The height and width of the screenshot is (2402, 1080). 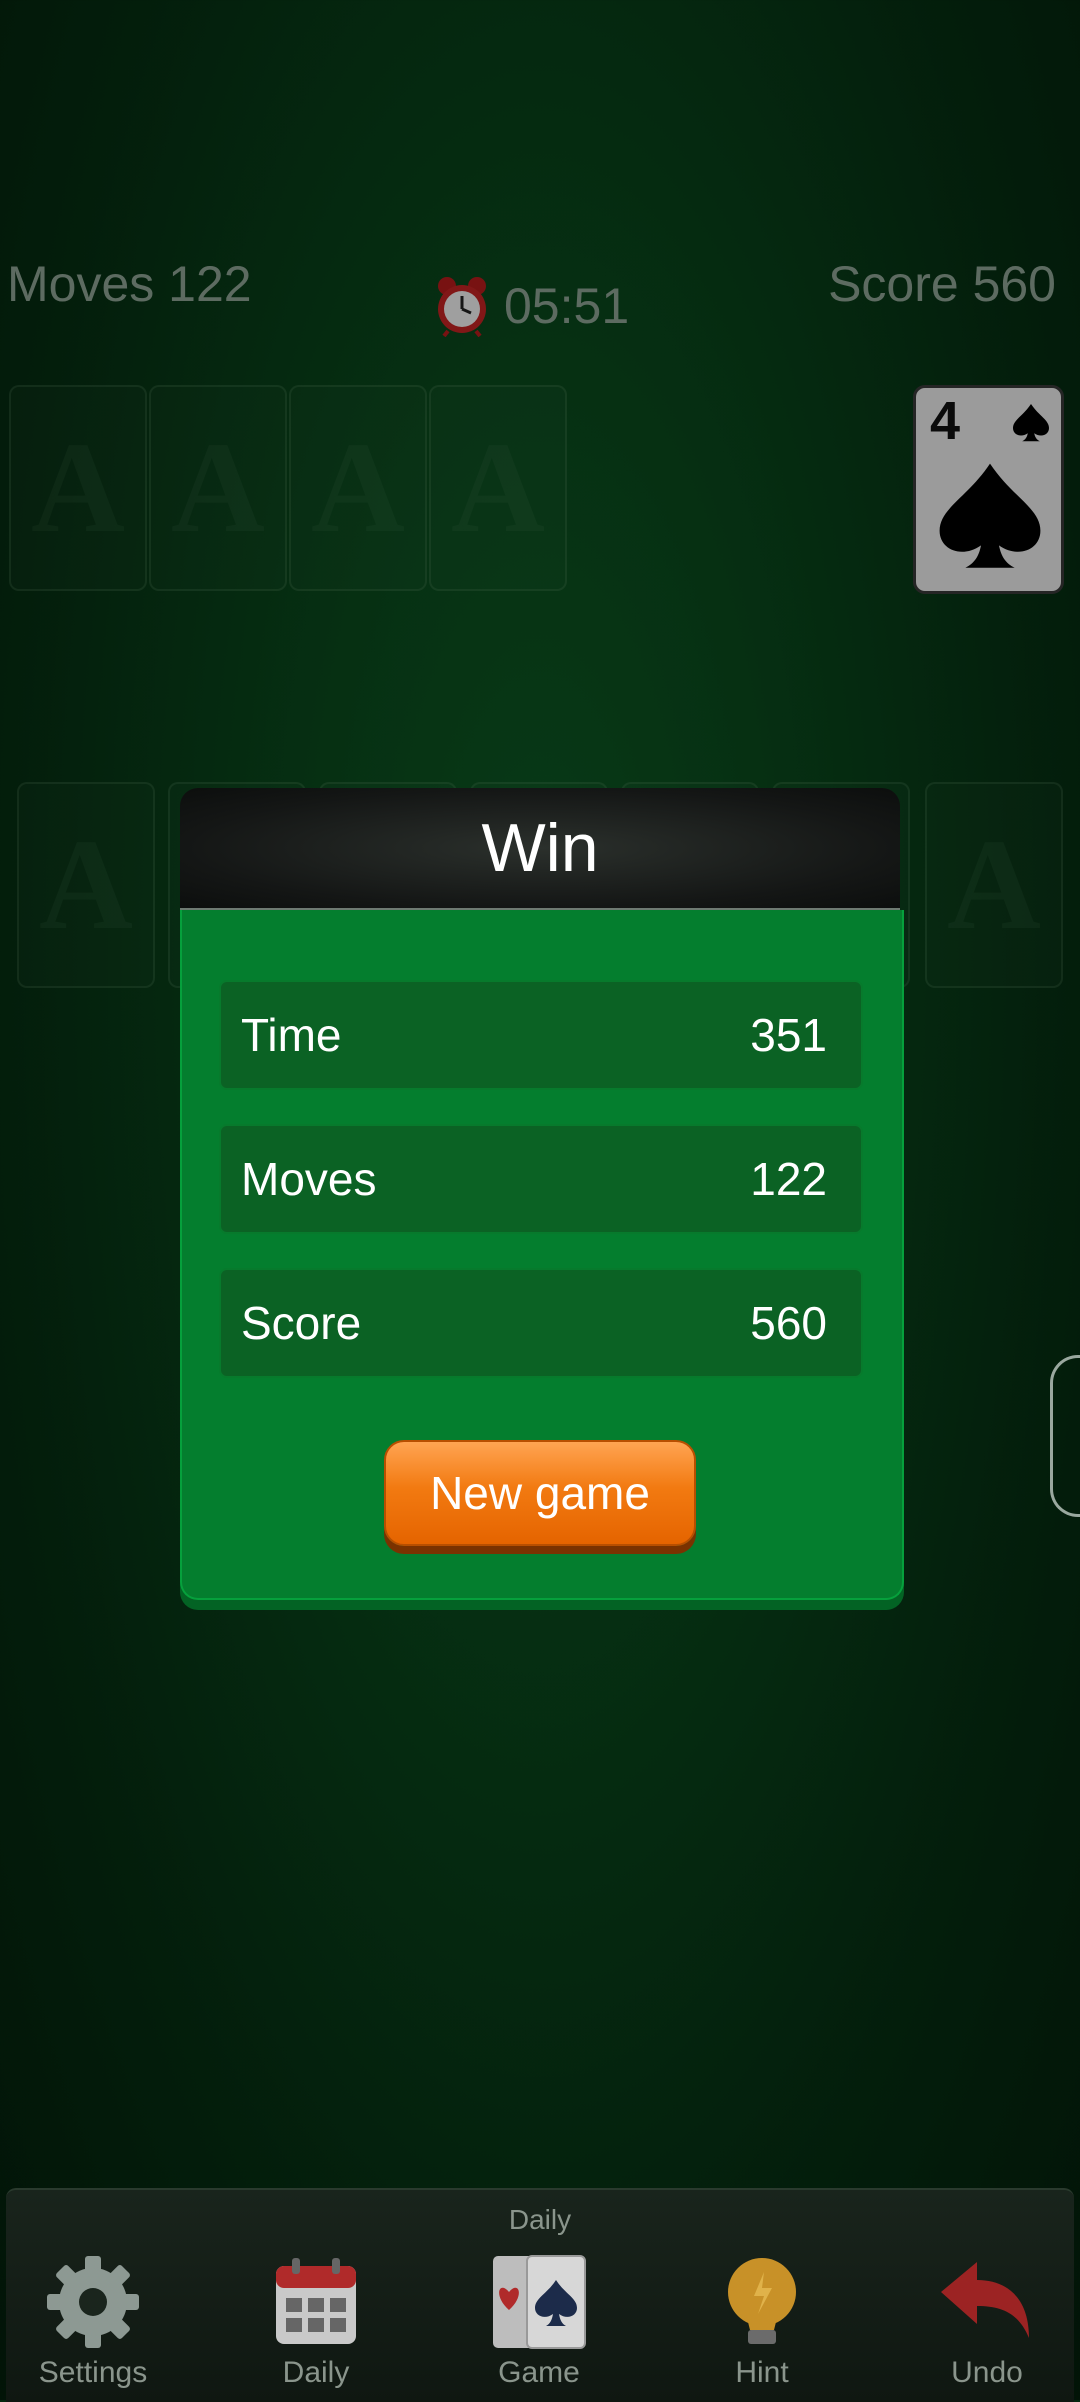 I want to click on stat-value: 122, so click(x=788, y=1179).